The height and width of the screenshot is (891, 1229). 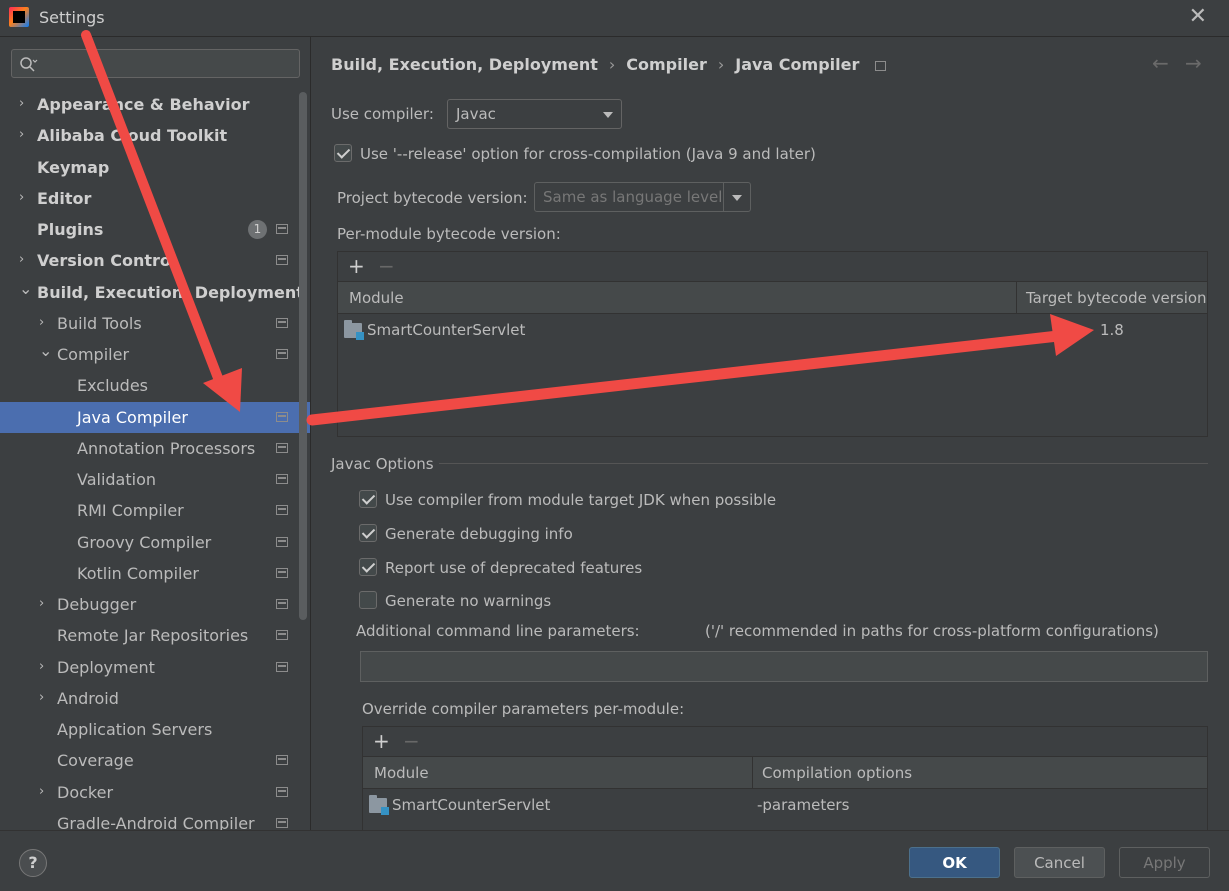 What do you see at coordinates (29, 64) in the screenshot?
I see `search-icon` at bounding box center [29, 64].